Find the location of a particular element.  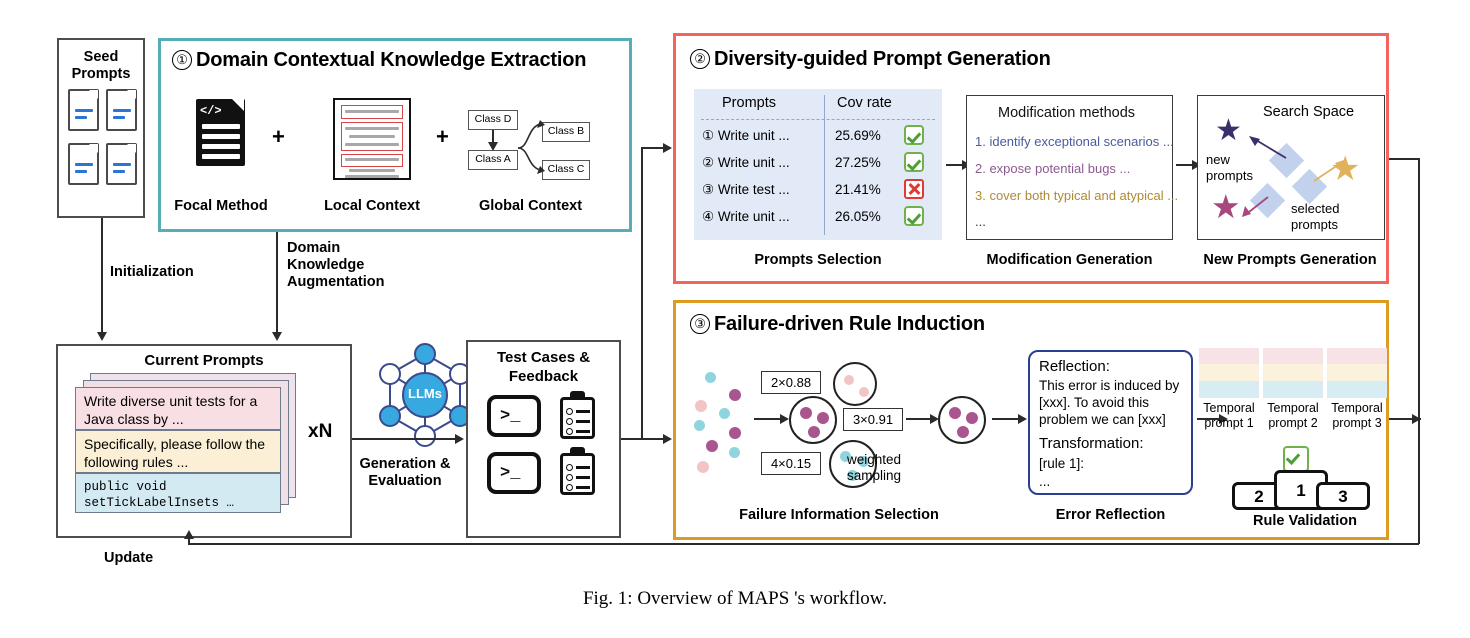

connector-generation-evaluation is located at coordinates (404, 439).